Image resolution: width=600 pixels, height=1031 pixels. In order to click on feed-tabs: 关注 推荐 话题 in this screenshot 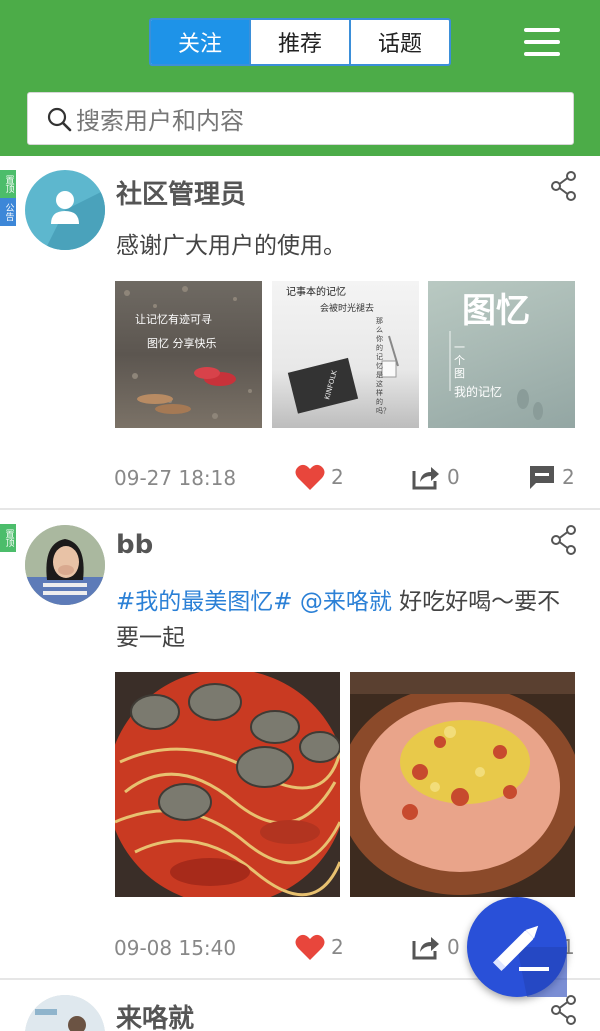, I will do `click(300, 42)`.